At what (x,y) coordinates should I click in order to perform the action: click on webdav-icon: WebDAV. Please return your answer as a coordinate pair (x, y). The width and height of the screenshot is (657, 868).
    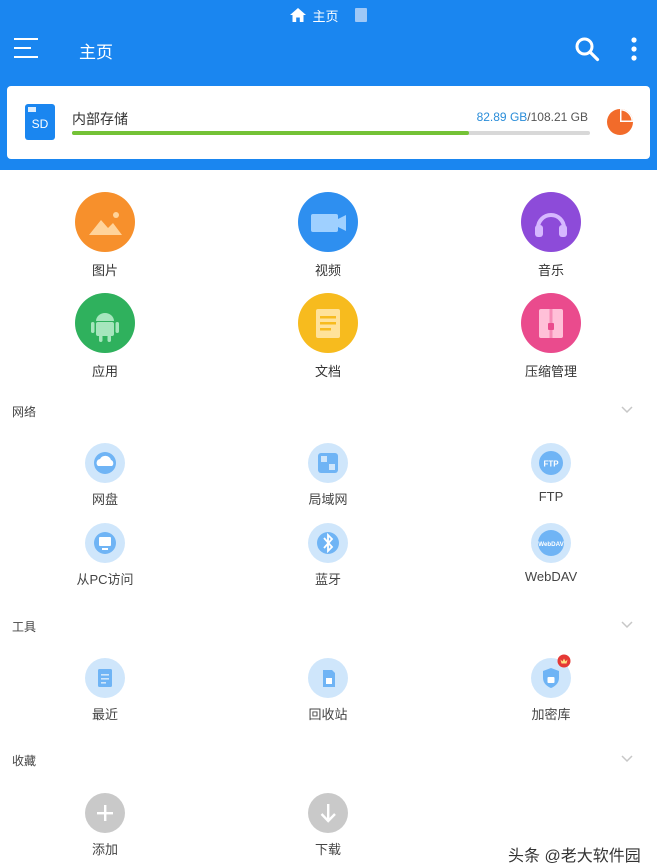
    Looking at the image, I should click on (551, 543).